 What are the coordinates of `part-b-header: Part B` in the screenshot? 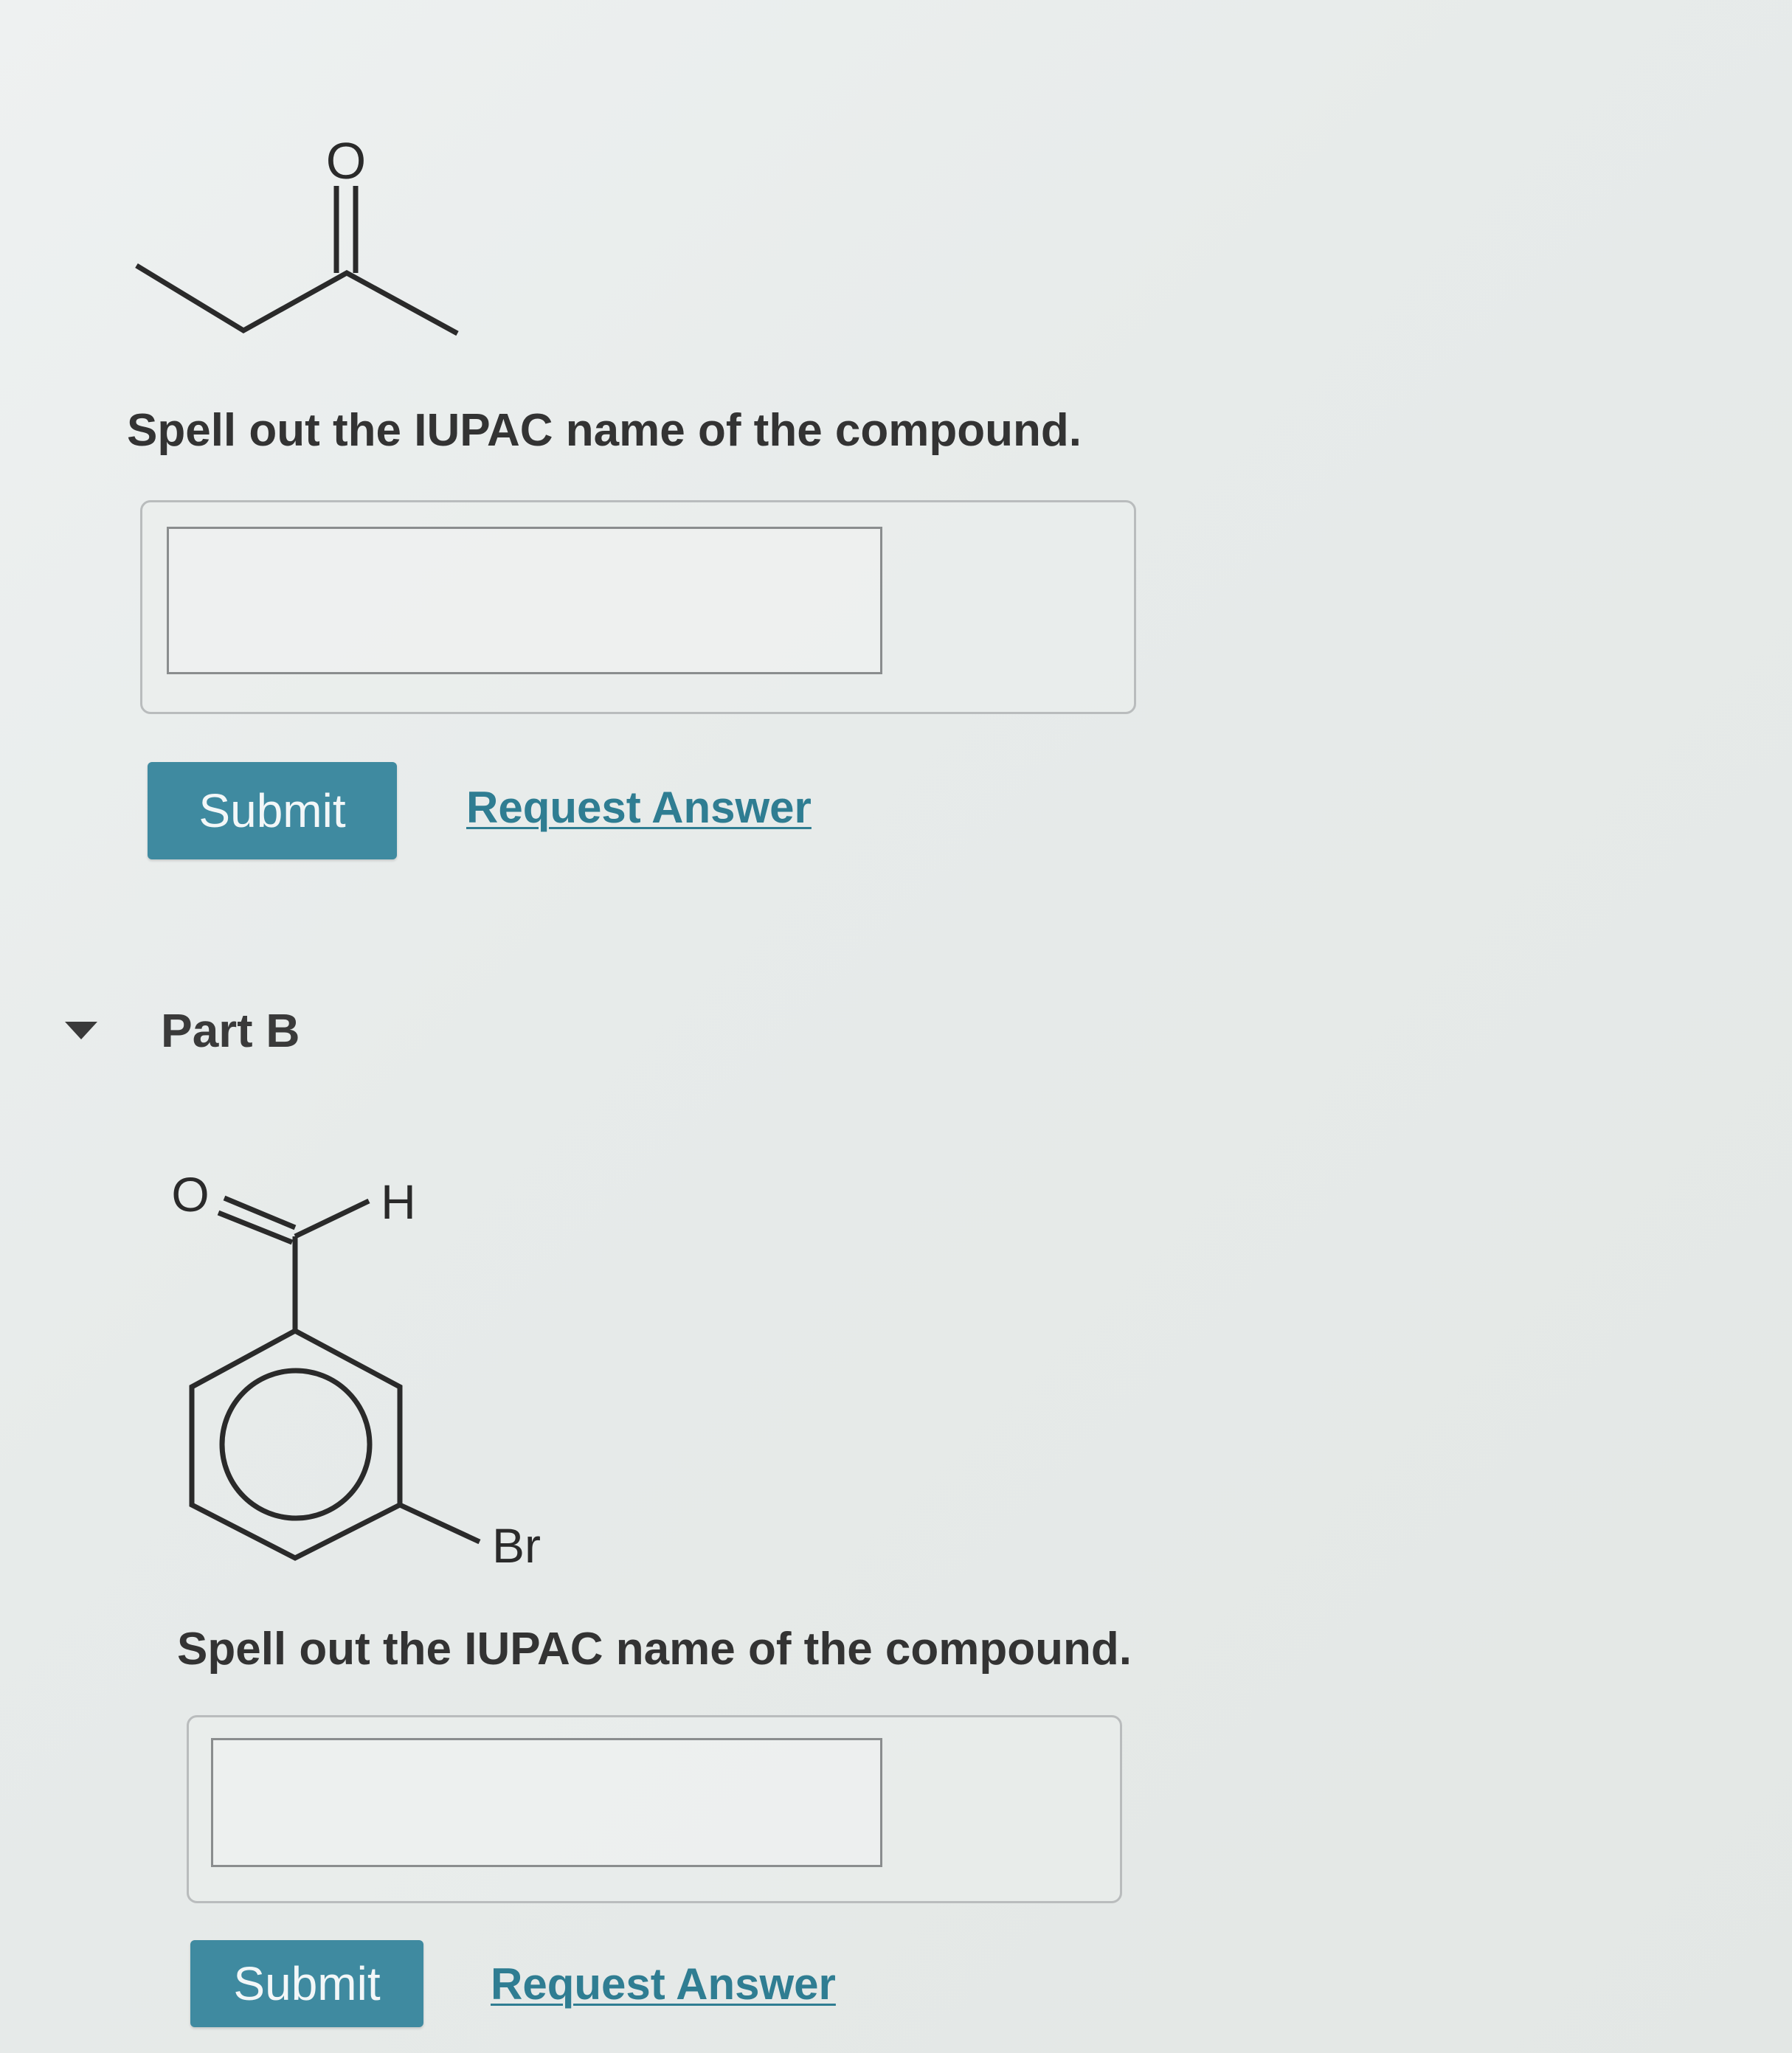 It's located at (182, 1030).